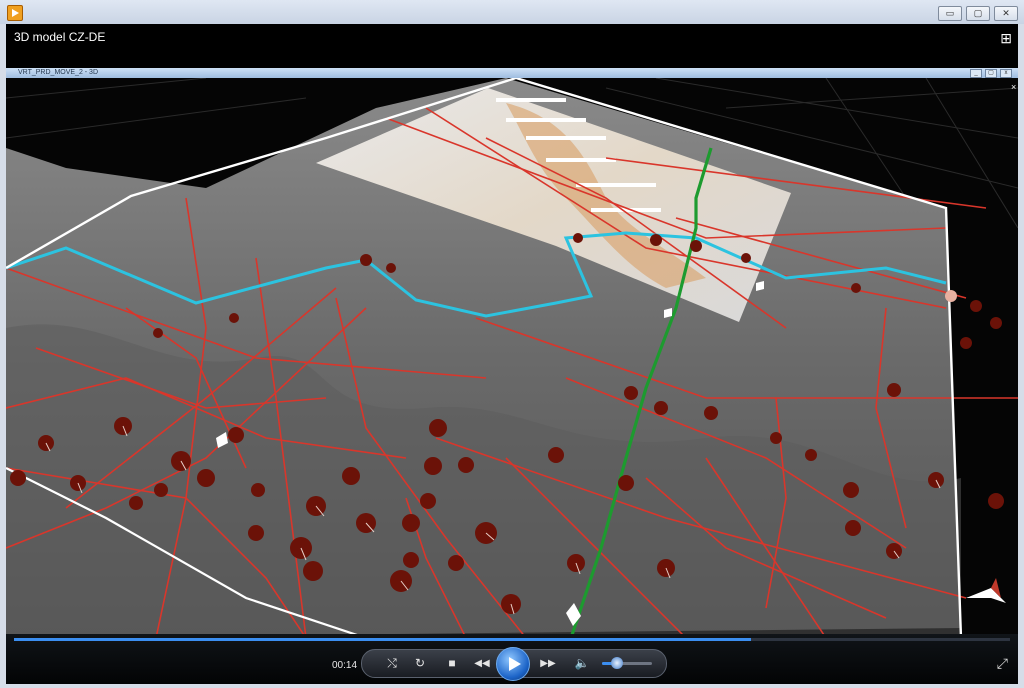  I want to click on stop-icon: ■, so click(452, 663).